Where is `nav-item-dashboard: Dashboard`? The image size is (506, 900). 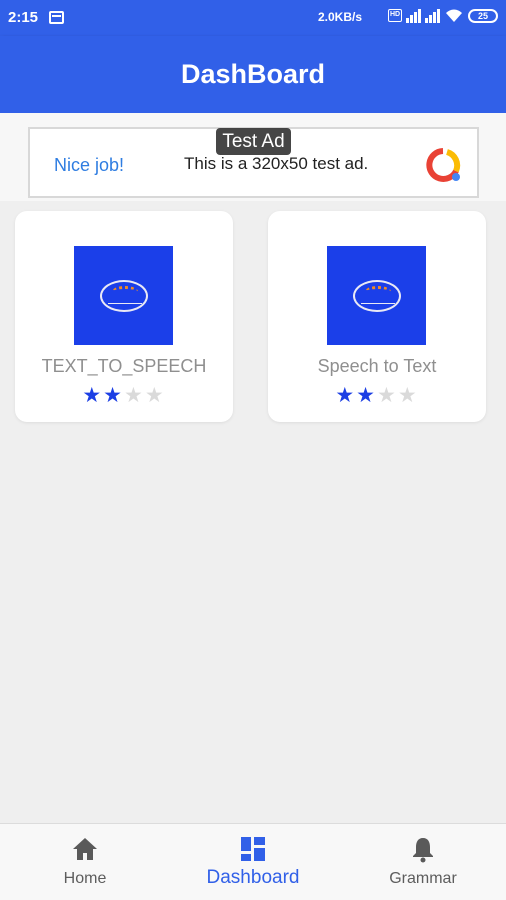 nav-item-dashboard: Dashboard is located at coordinates (253, 861).